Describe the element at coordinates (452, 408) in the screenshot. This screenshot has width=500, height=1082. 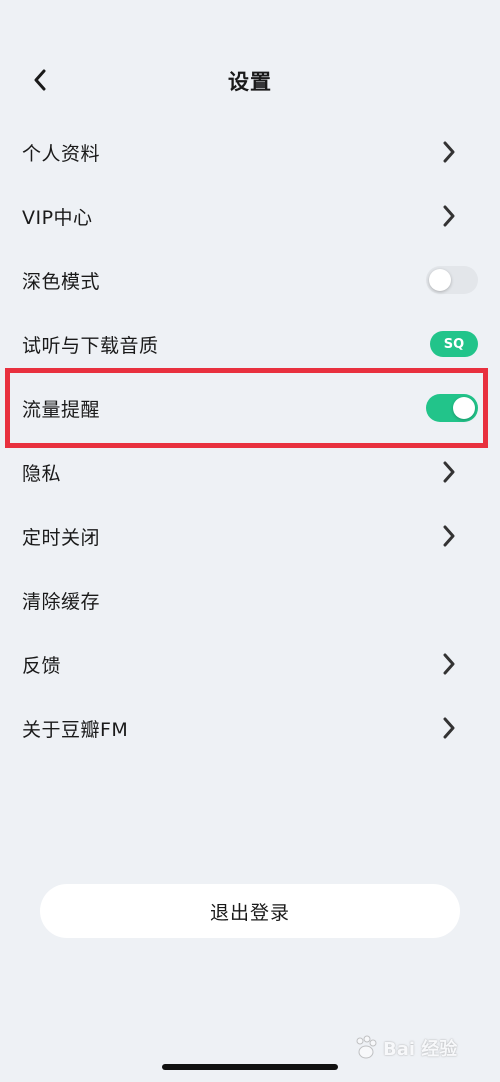
I see `data-usage-alert-toggle` at that location.